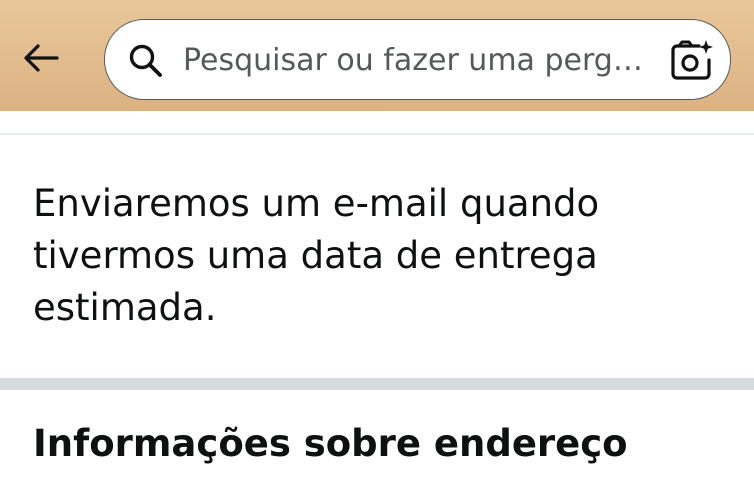 This screenshot has width=754, height=500. Describe the element at coordinates (377, 134) in the screenshot. I see `divider` at that location.